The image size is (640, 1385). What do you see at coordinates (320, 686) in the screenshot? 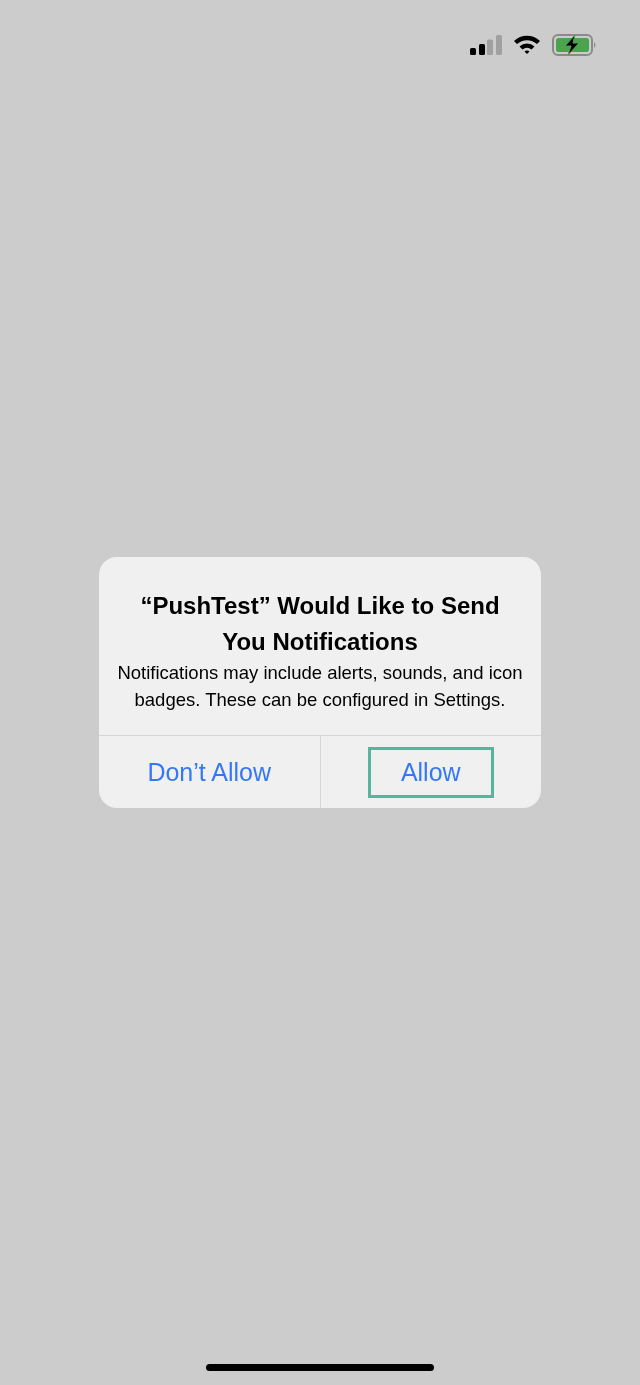
I see `alert-message: Notifications may include alerts, sounds, and icon badges. These can be configured in Settings.` at bounding box center [320, 686].